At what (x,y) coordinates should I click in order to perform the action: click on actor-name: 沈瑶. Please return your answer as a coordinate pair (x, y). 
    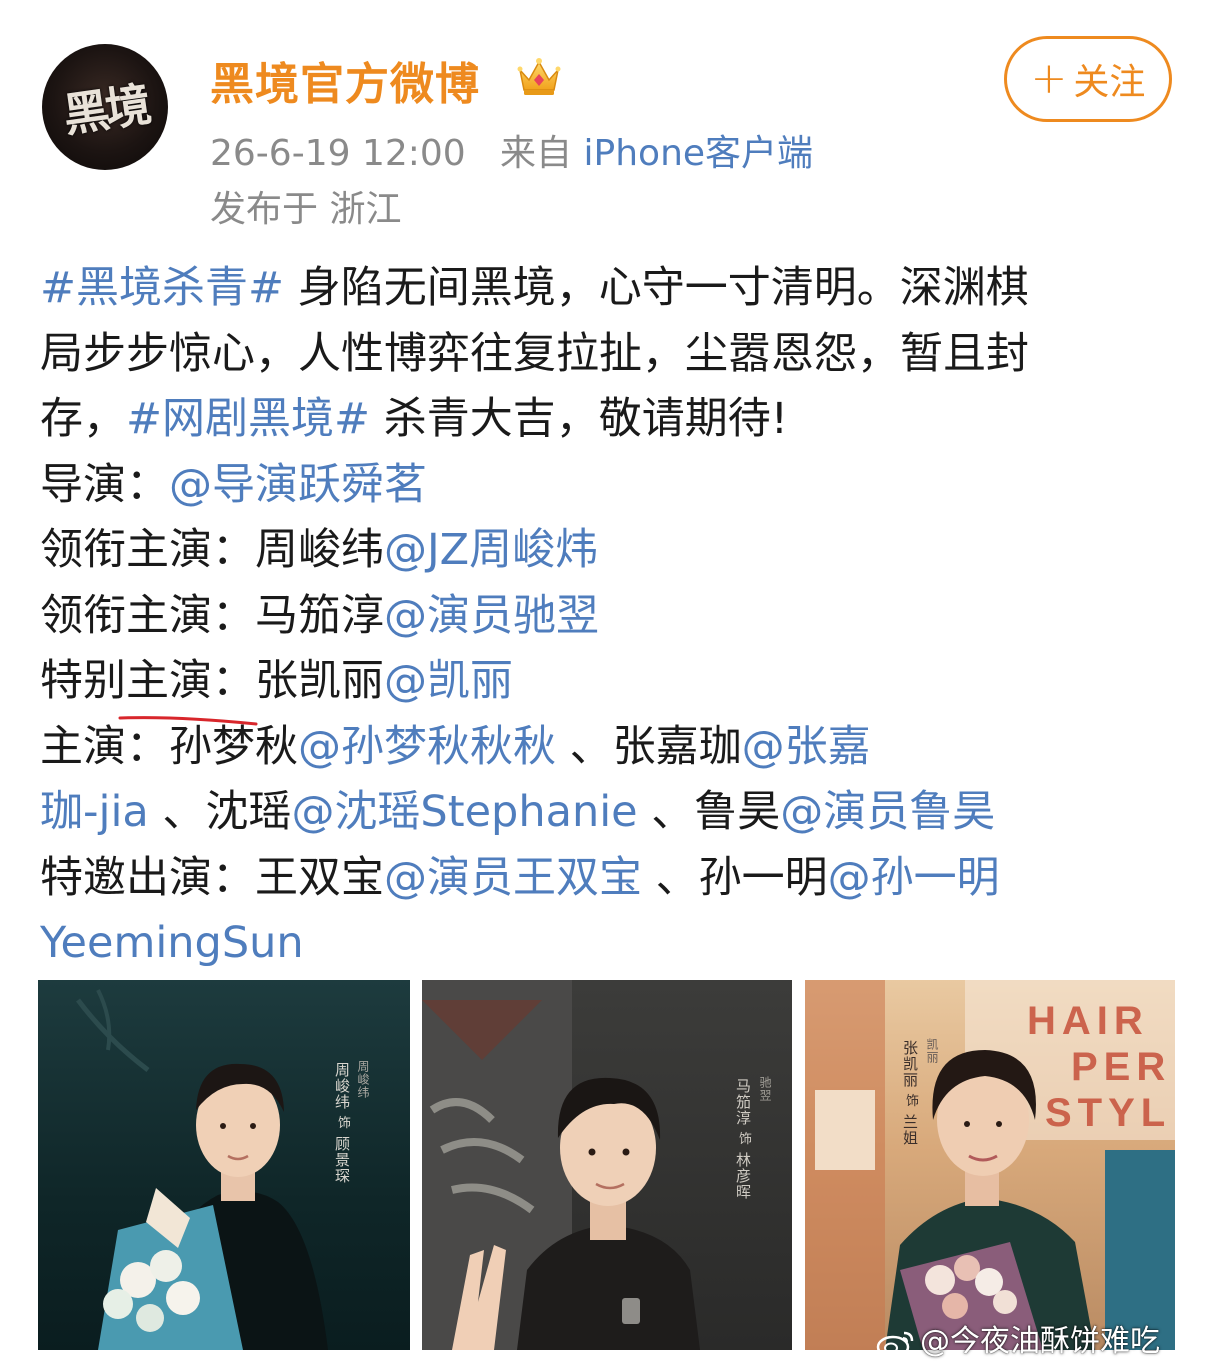
    Looking at the image, I should click on (248, 812).